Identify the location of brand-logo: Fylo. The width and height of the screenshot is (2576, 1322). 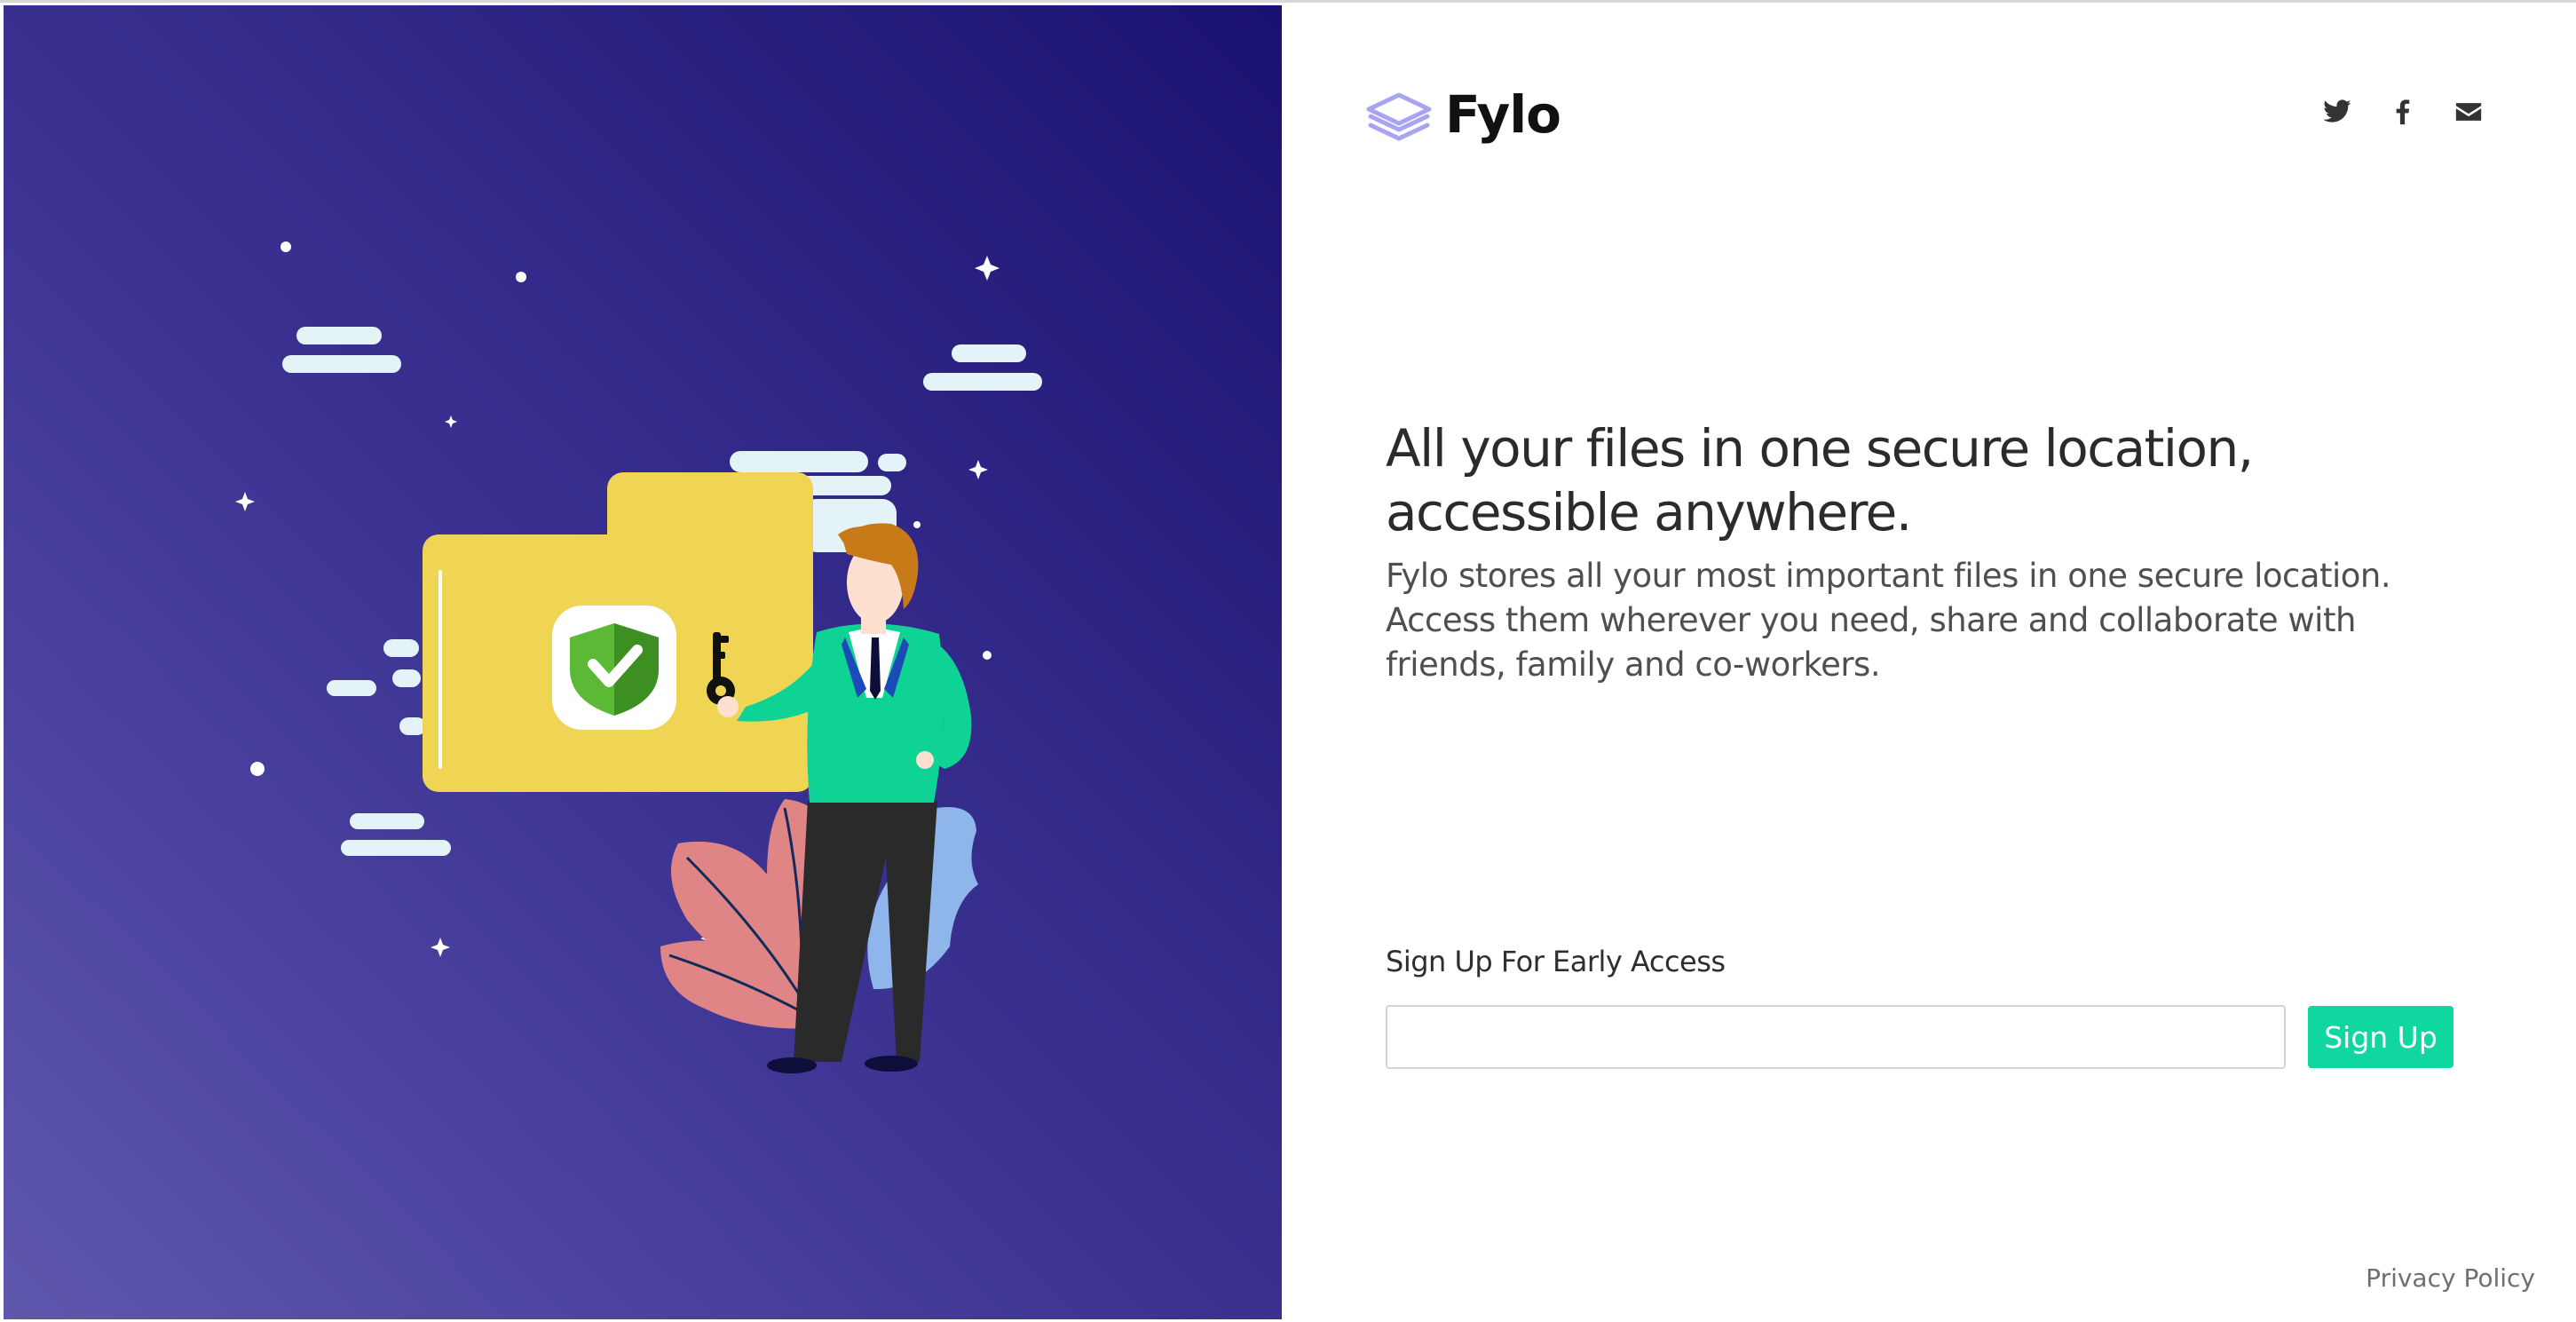
(1462, 114).